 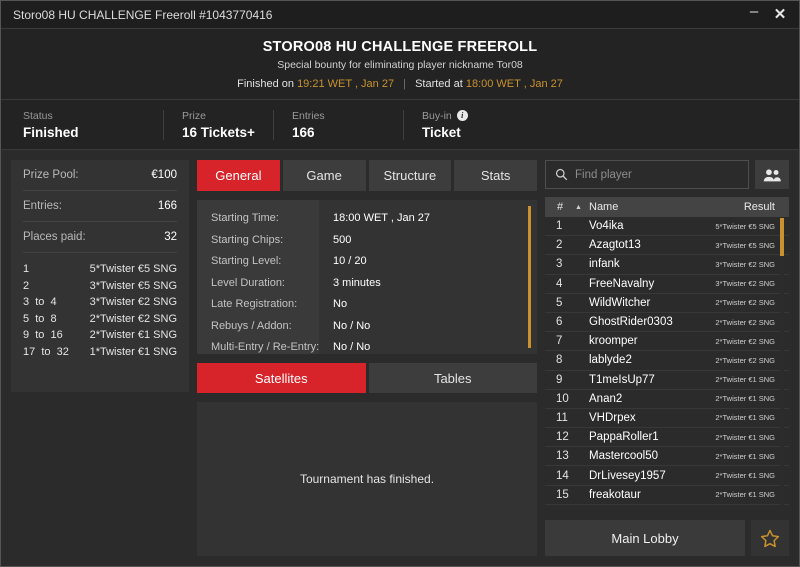 I want to click on info-tabs: General Game Structure Stats, so click(x=367, y=175).